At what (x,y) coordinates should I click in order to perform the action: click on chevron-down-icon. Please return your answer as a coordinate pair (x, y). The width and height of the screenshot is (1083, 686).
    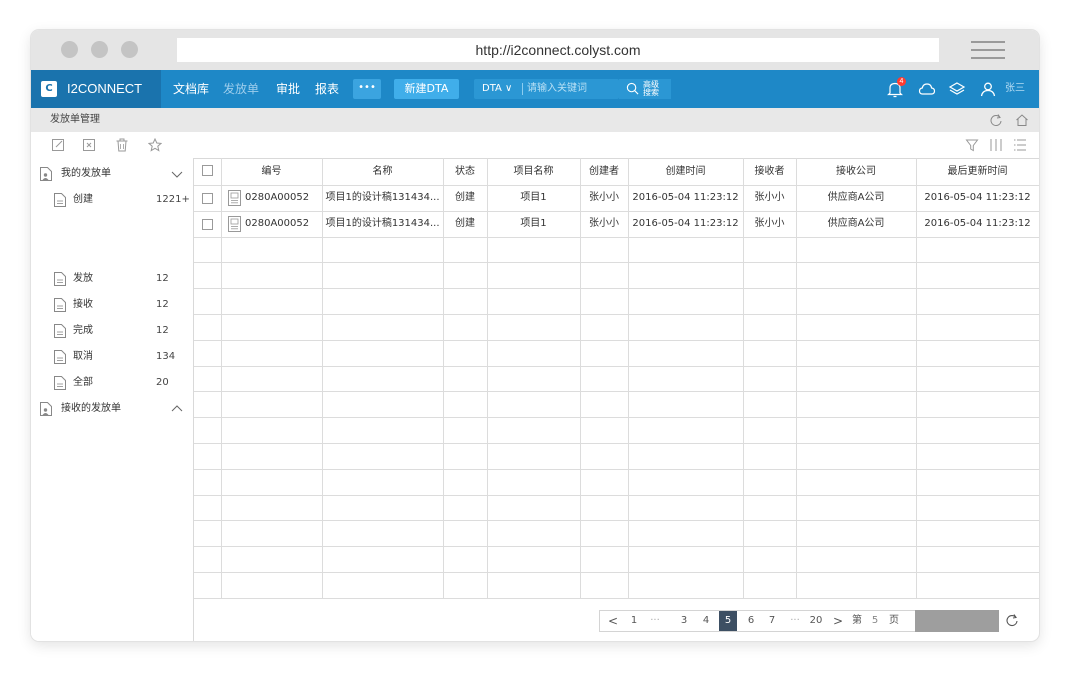
    Looking at the image, I should click on (177, 174).